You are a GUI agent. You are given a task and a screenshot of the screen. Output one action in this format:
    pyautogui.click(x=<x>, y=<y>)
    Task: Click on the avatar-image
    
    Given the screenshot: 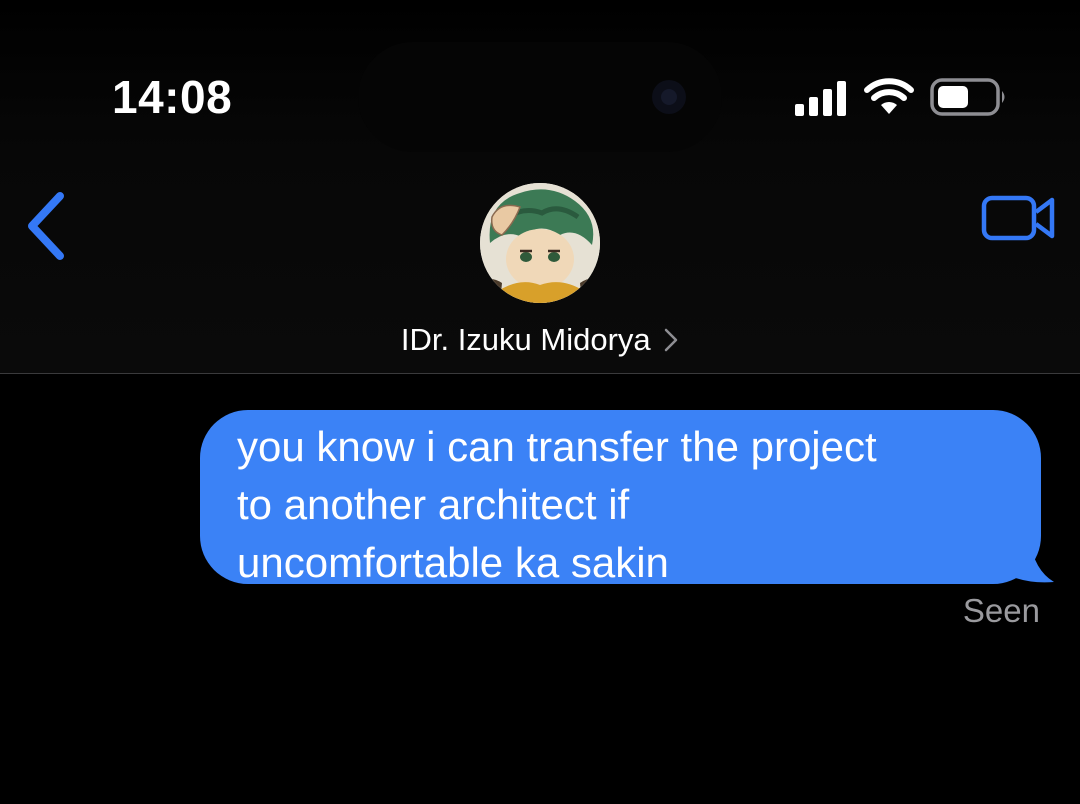 What is the action you would take?
    pyautogui.click(x=540, y=243)
    